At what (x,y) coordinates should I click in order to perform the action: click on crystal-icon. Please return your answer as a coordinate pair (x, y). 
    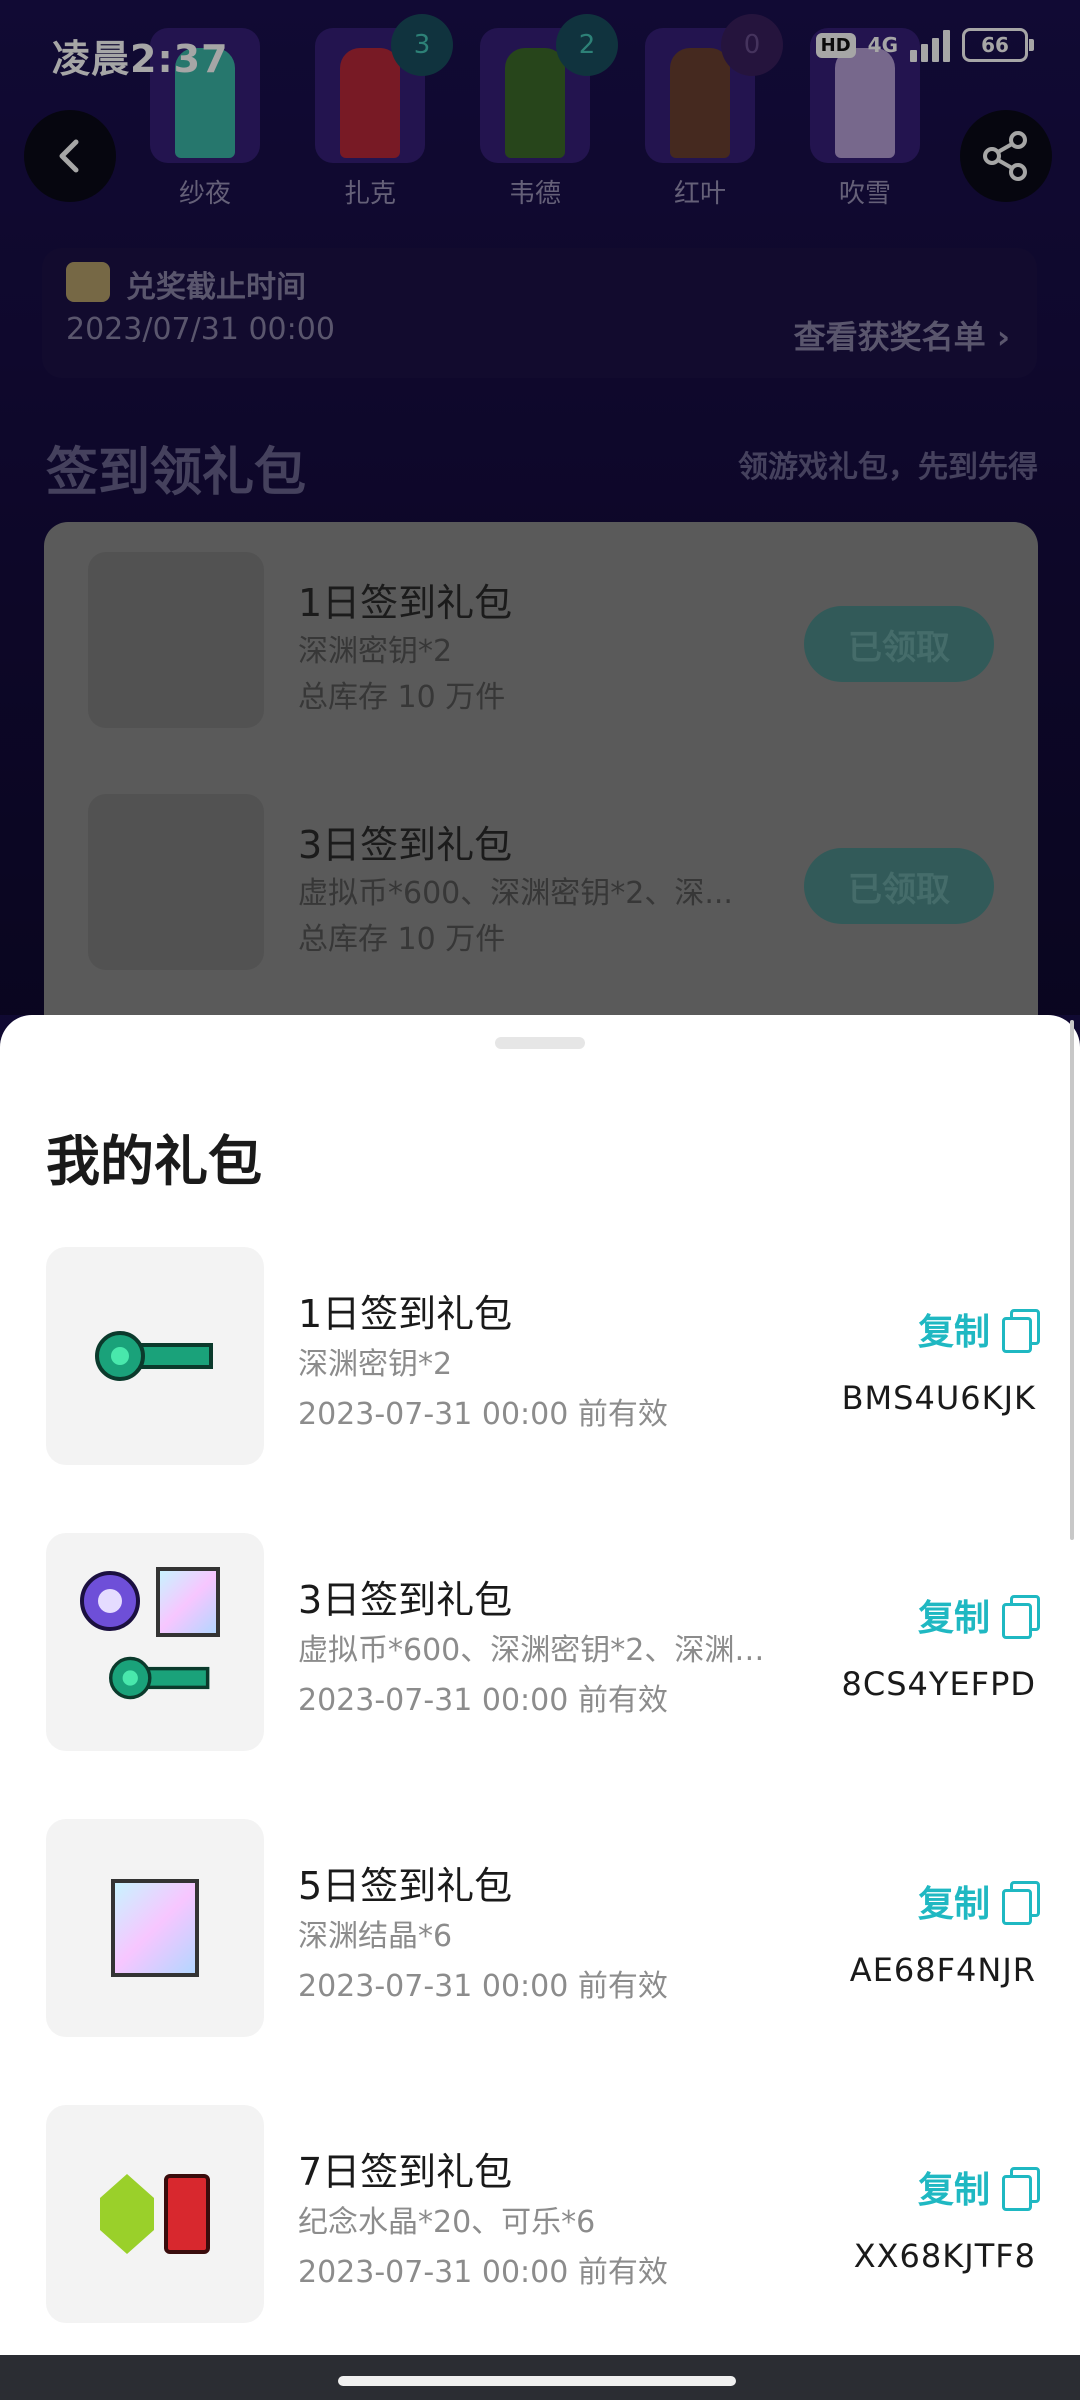
    Looking at the image, I should click on (155, 1928).